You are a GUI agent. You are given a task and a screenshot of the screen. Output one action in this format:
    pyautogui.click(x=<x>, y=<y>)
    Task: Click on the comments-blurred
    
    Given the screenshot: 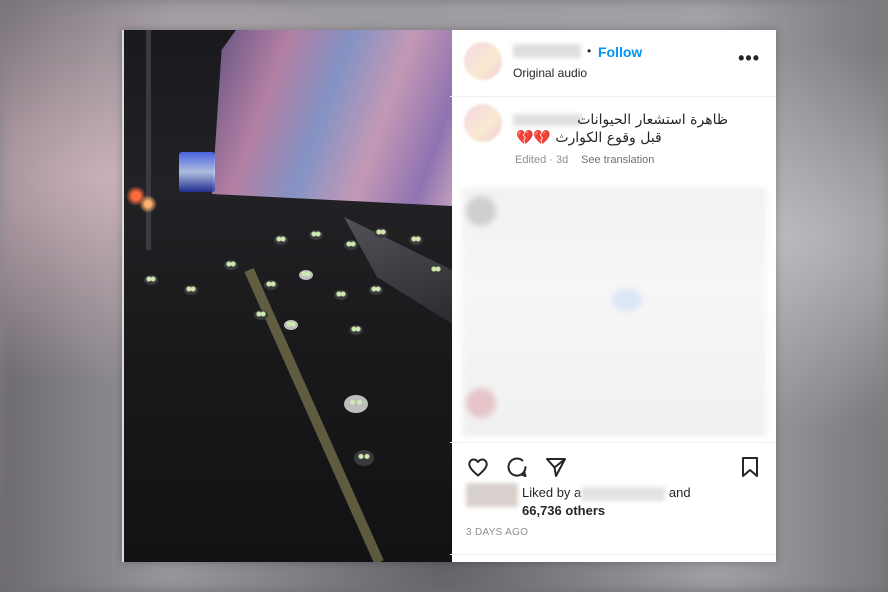 What is the action you would take?
    pyautogui.click(x=614, y=312)
    